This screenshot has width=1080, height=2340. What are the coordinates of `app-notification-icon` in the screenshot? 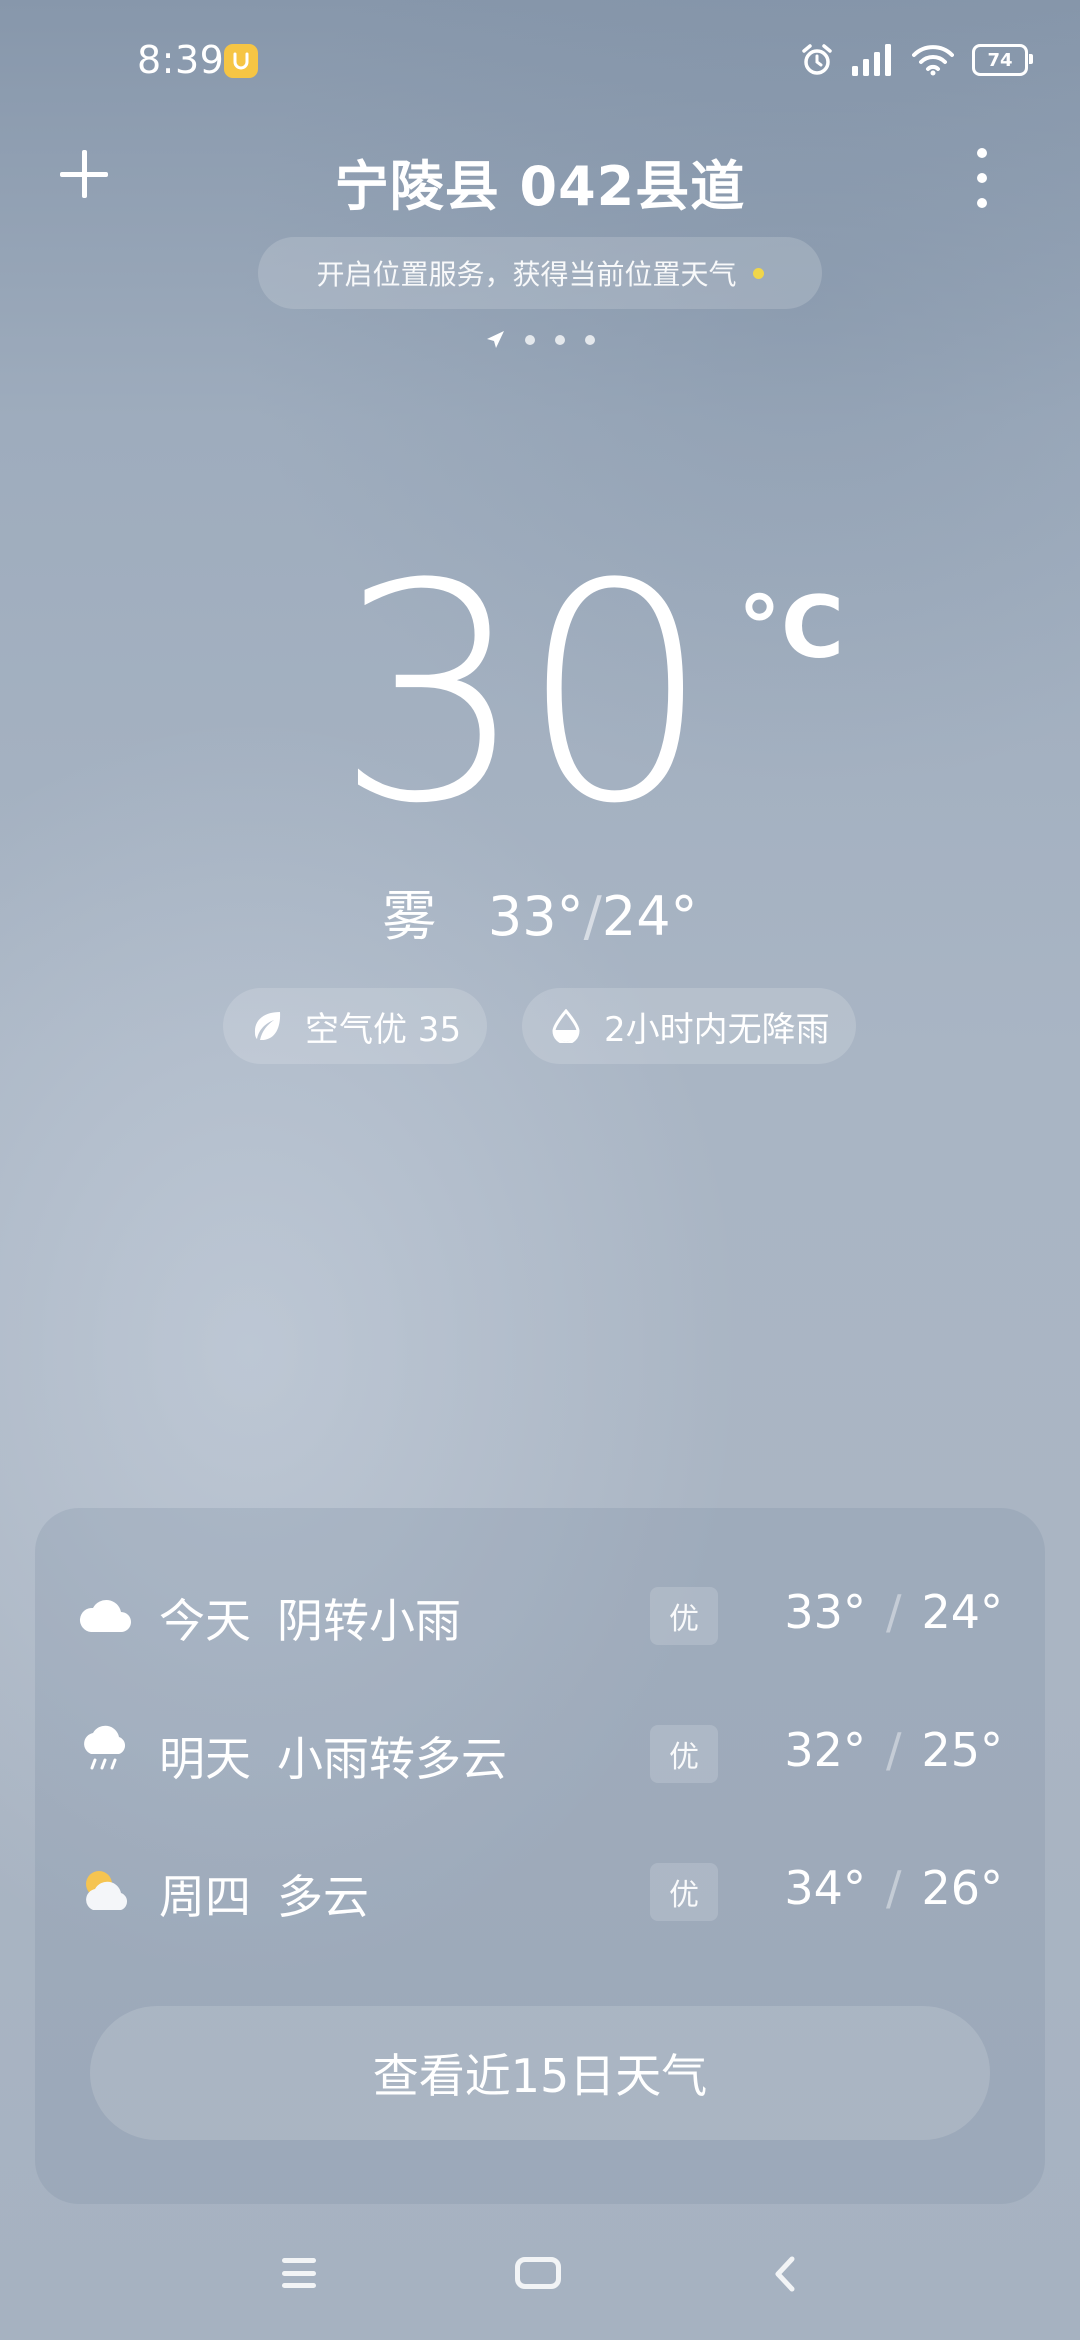 It's located at (241, 61).